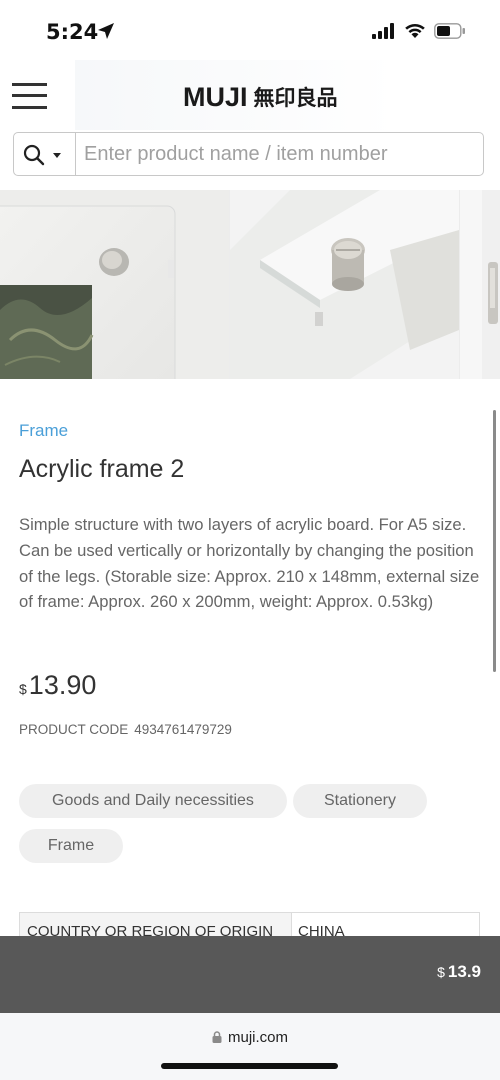 This screenshot has width=500, height=1080. What do you see at coordinates (23, 689) in the screenshot?
I see `price-currency: $` at bounding box center [23, 689].